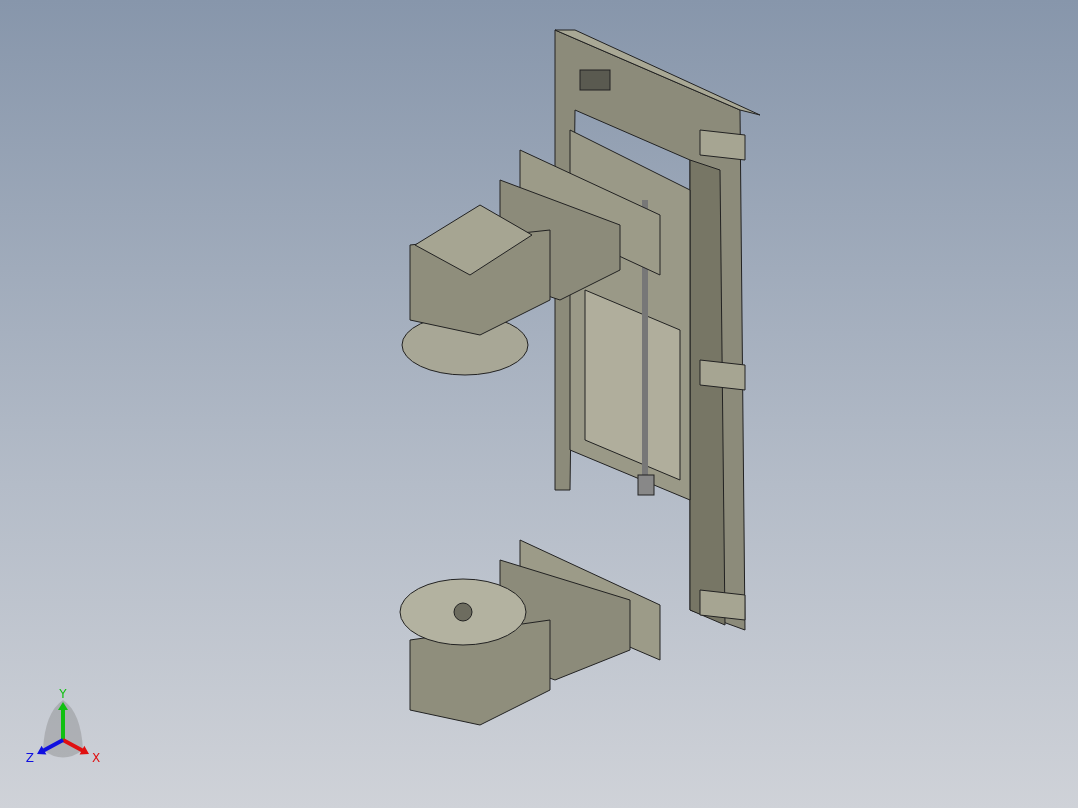 Image resolution: width=1078 pixels, height=808 pixels. I want to click on axis-label: X, so click(96, 757).